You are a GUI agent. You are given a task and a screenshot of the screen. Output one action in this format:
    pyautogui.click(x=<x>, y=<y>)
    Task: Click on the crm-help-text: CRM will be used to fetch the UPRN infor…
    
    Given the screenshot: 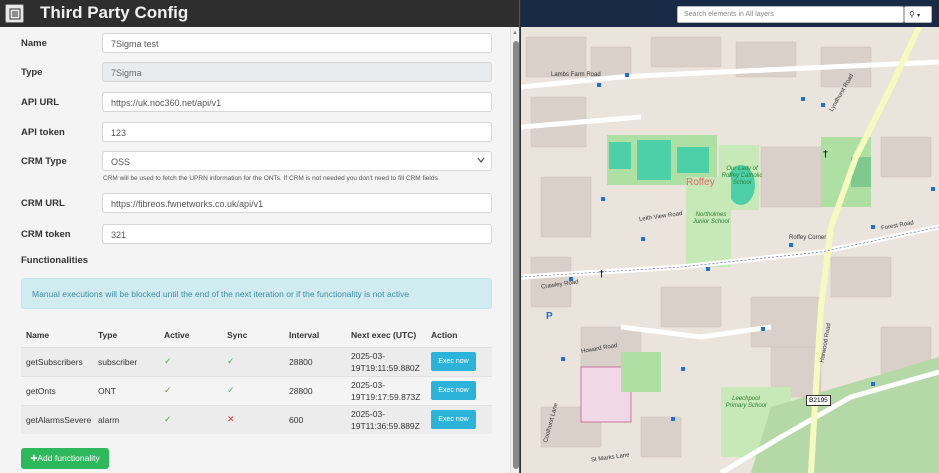 What is the action you would take?
    pyautogui.click(x=270, y=178)
    